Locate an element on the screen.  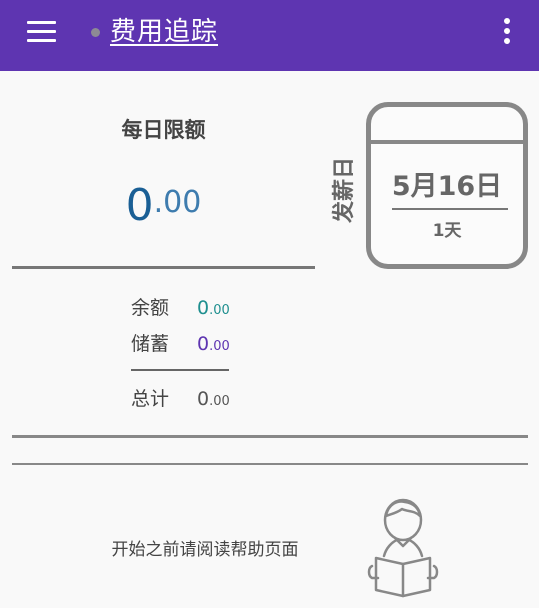
payday-label: 发薪日 is located at coordinates (345, 190).